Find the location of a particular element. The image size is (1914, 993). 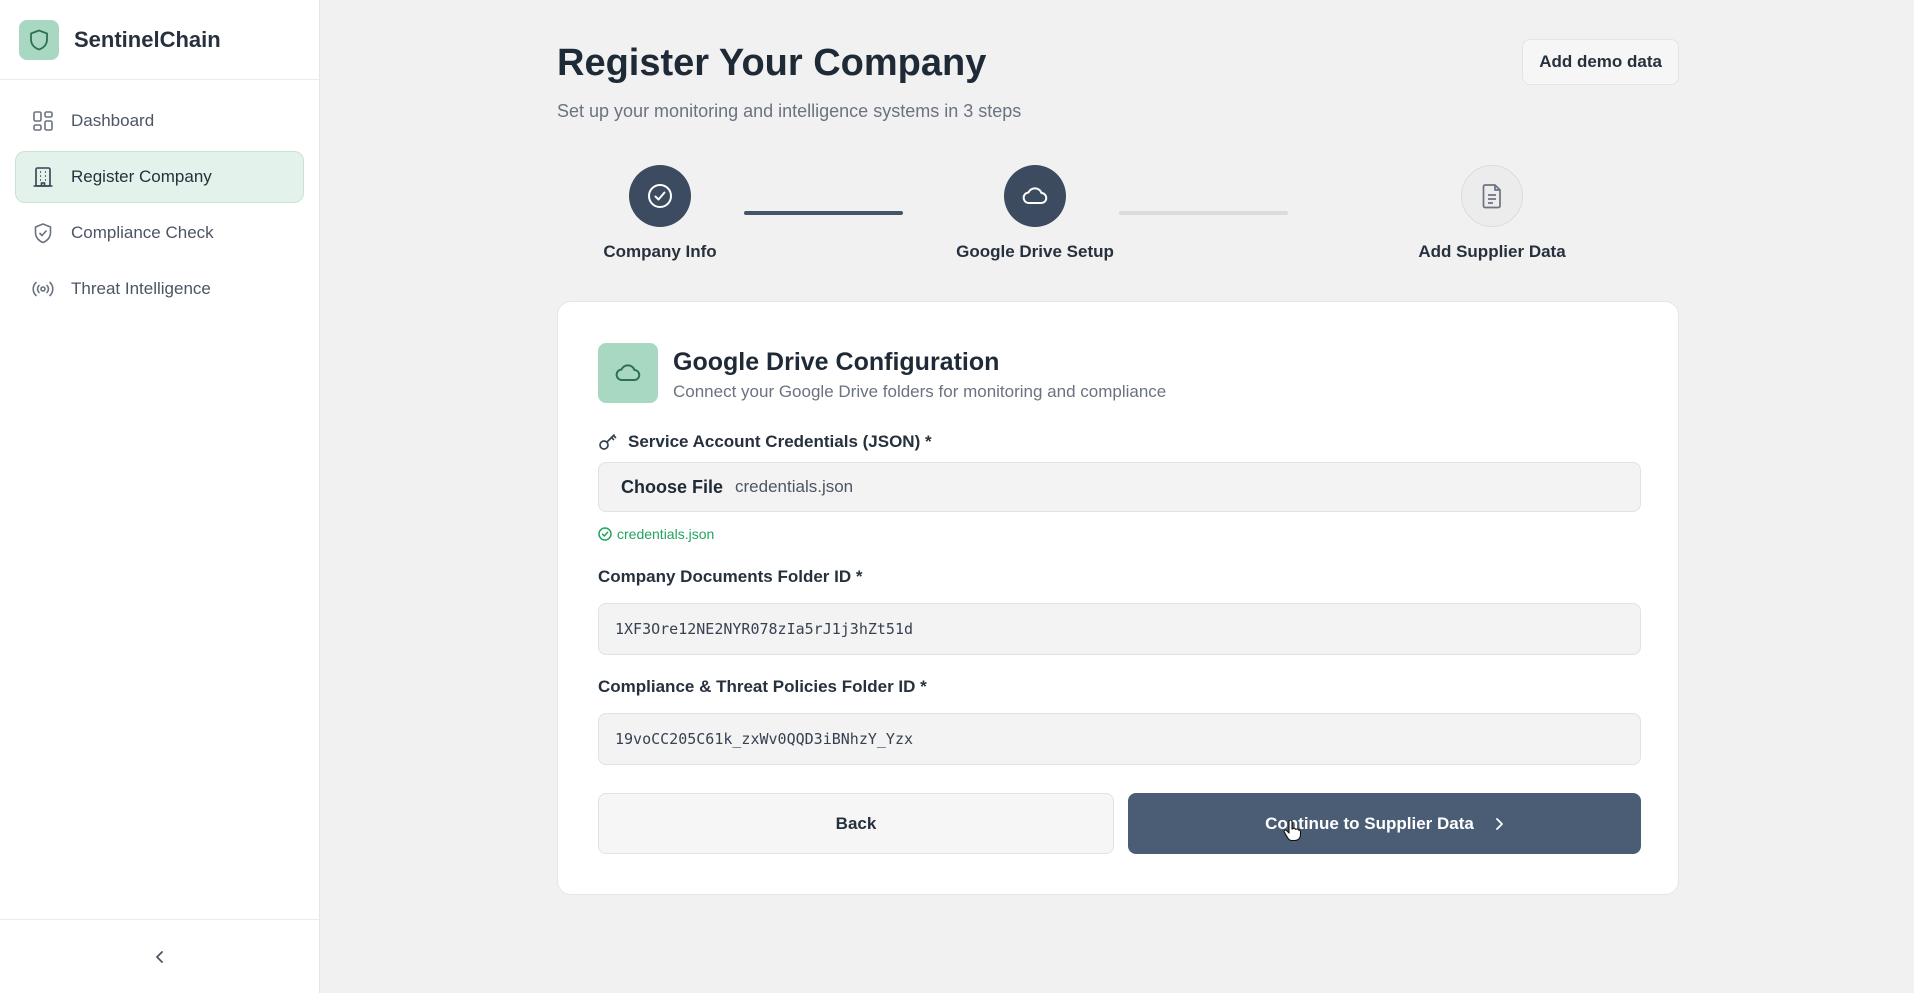

company-folder-id-input is located at coordinates (1119, 629).